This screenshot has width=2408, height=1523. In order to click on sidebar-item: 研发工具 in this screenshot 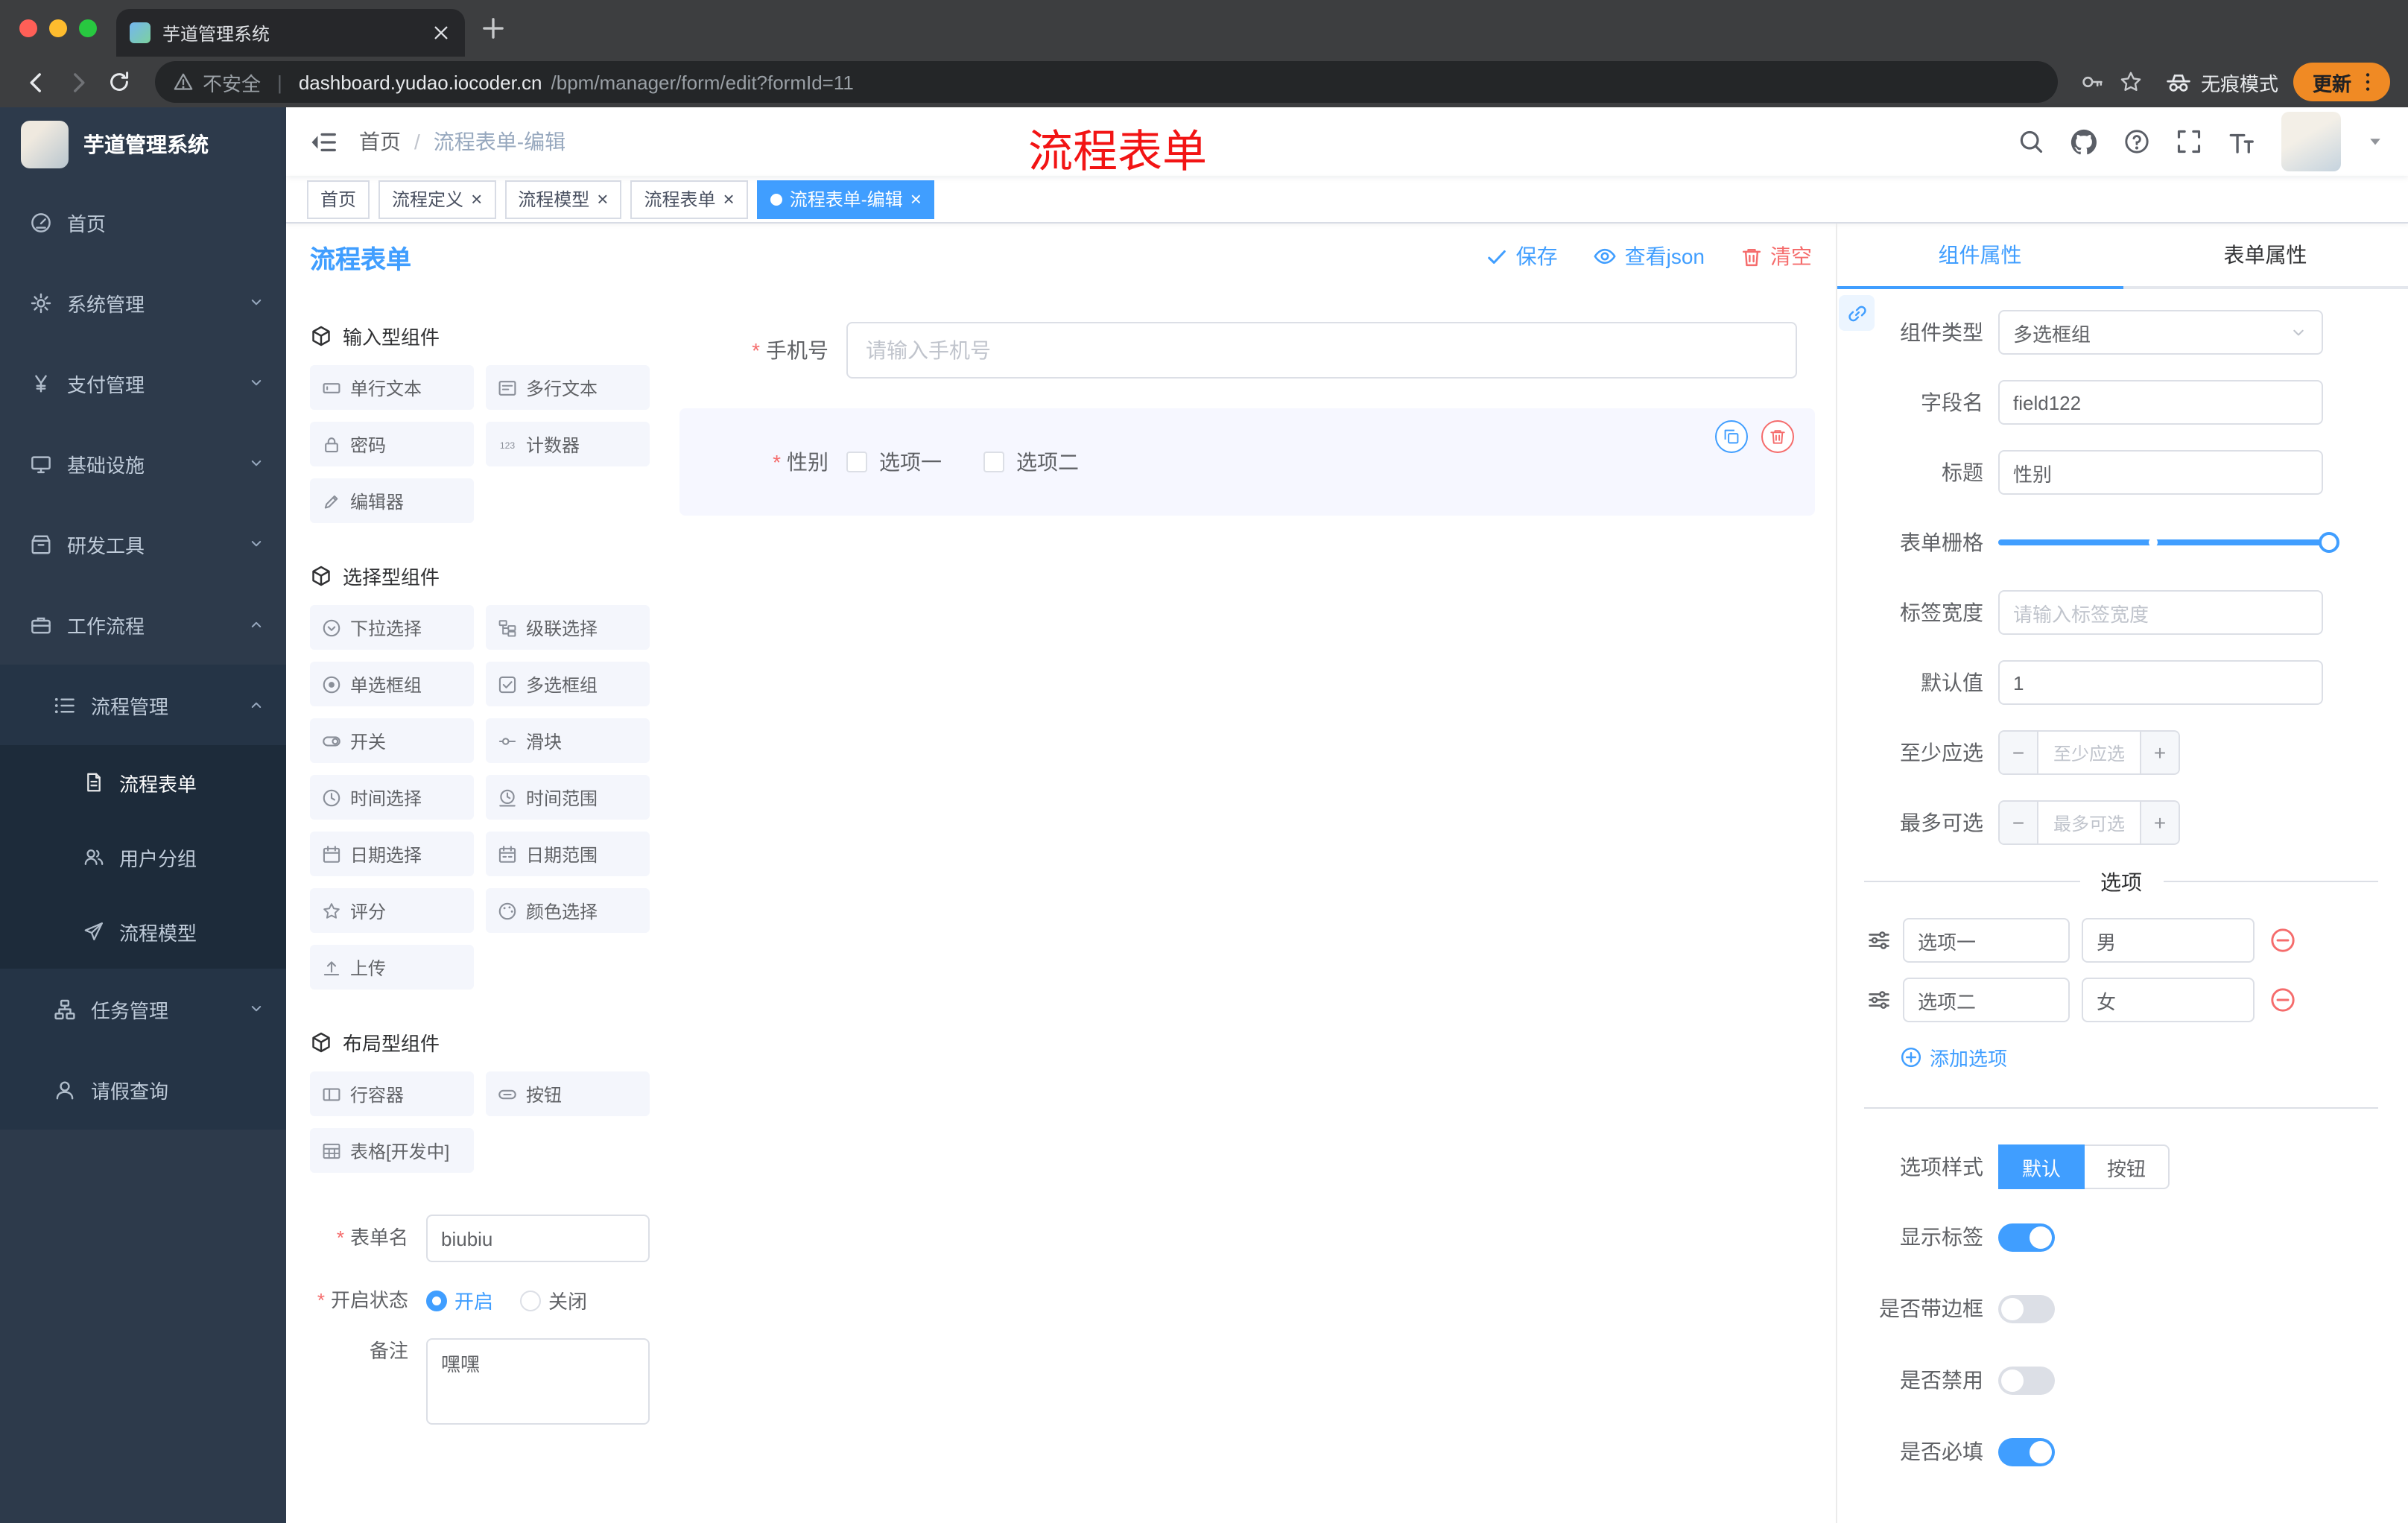, I will do `click(143, 544)`.